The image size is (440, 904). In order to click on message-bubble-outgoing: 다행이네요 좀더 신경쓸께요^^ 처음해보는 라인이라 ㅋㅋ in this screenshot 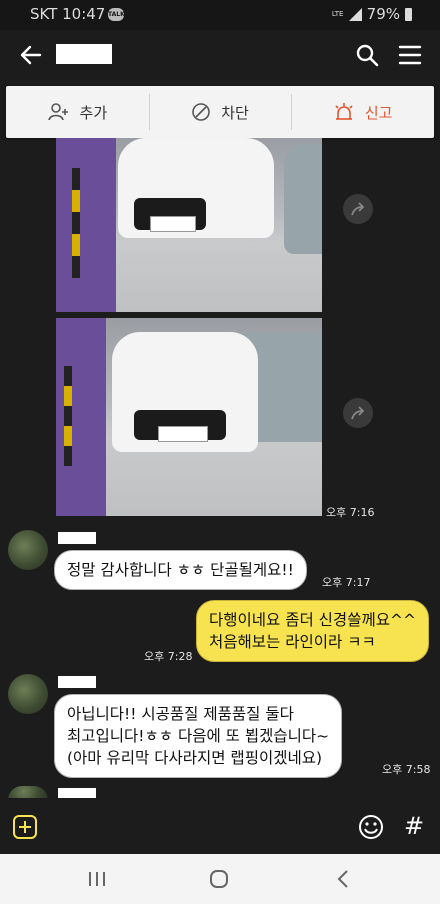, I will do `click(312, 631)`.